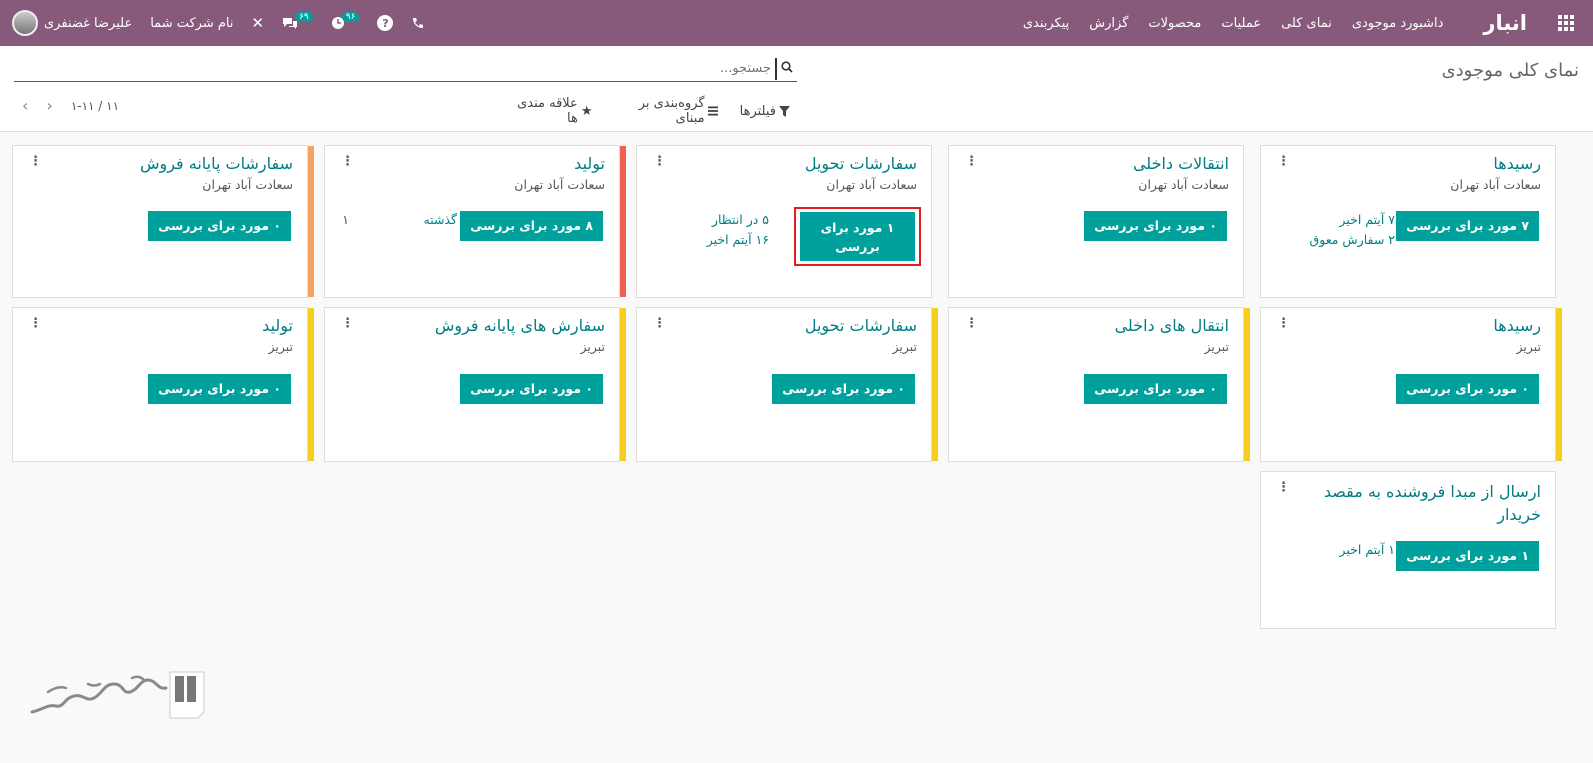  I want to click on menu-products: محصولات, so click(1174, 23).